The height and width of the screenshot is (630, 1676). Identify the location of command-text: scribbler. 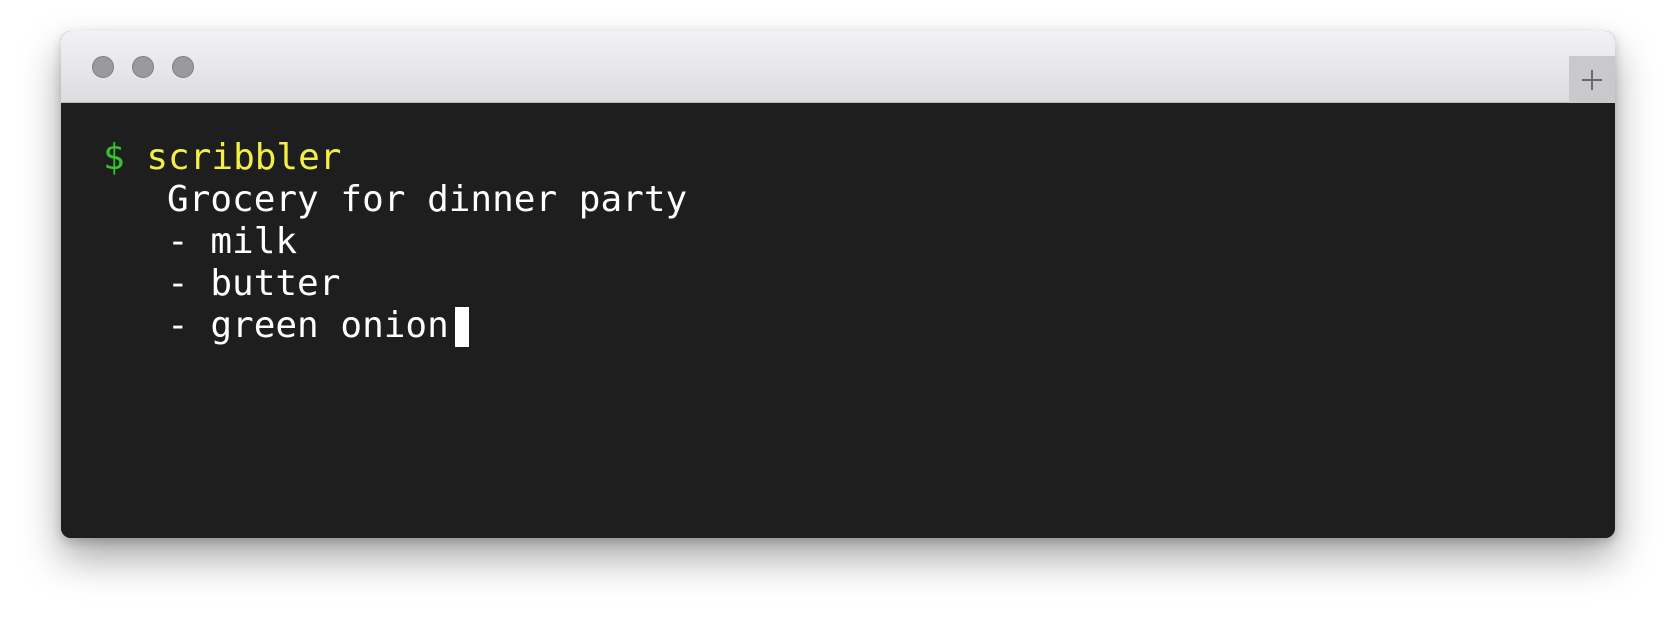
(244, 157).